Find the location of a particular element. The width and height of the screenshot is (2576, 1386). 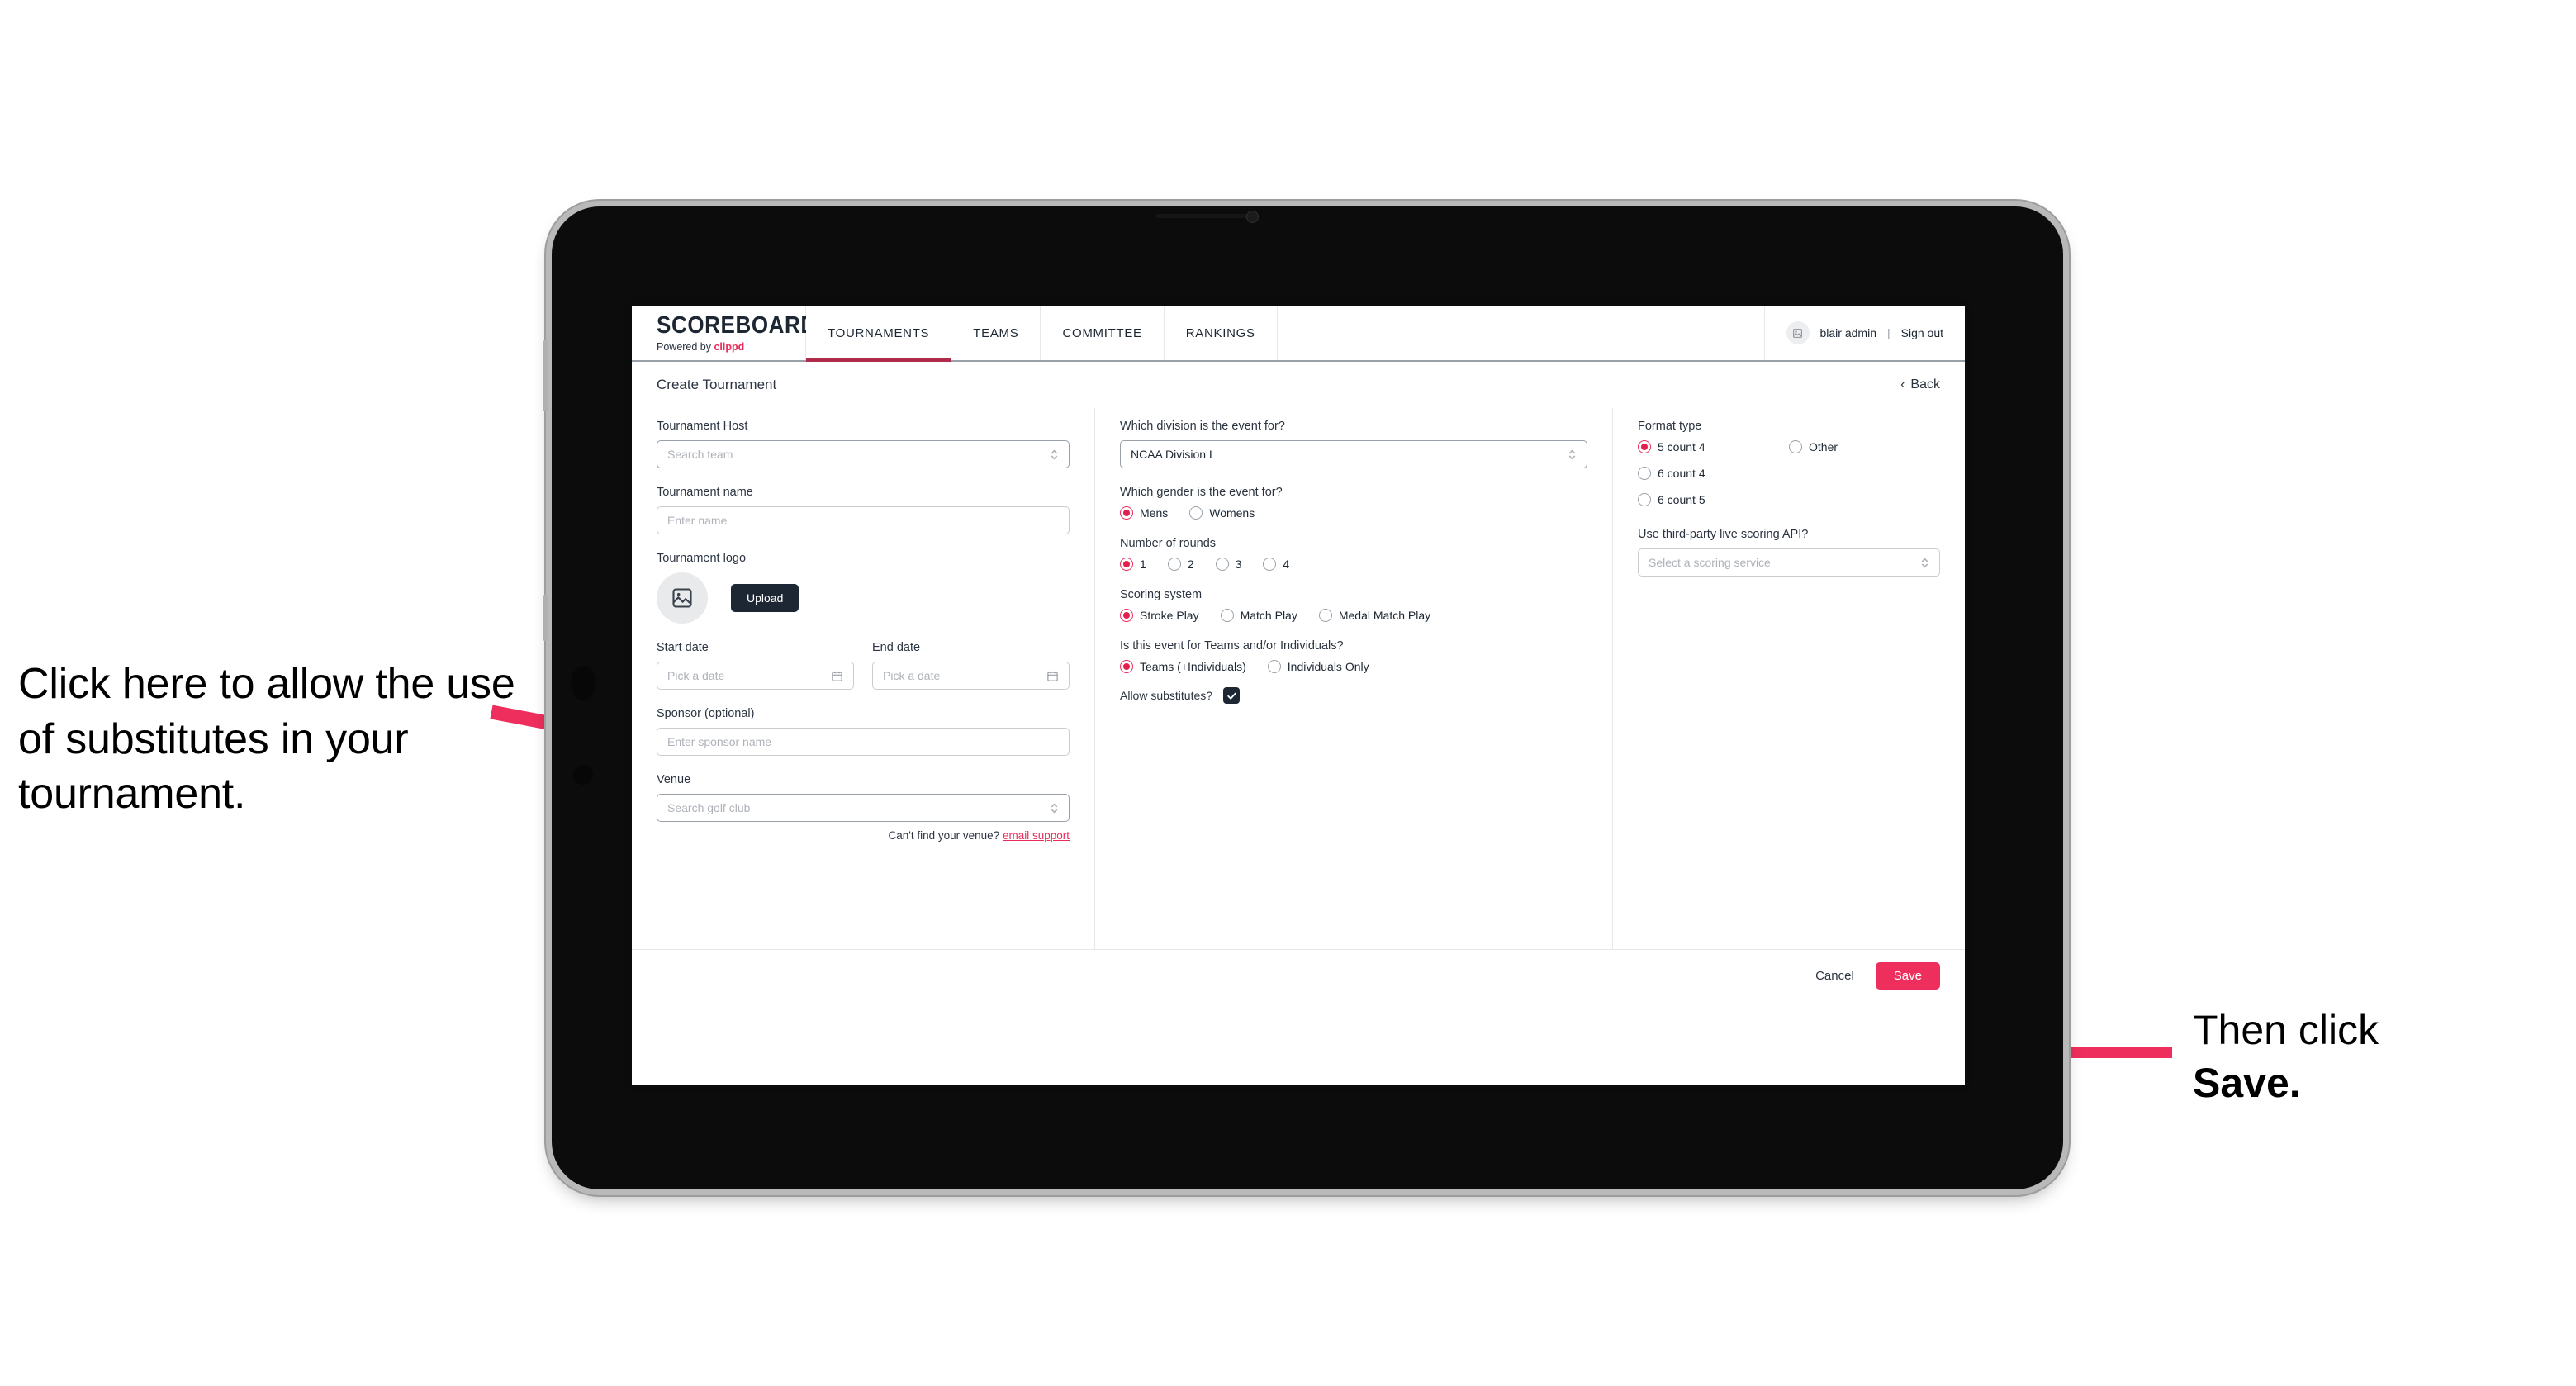

radio-gender-mens-label: Mens is located at coordinates (1154, 513).